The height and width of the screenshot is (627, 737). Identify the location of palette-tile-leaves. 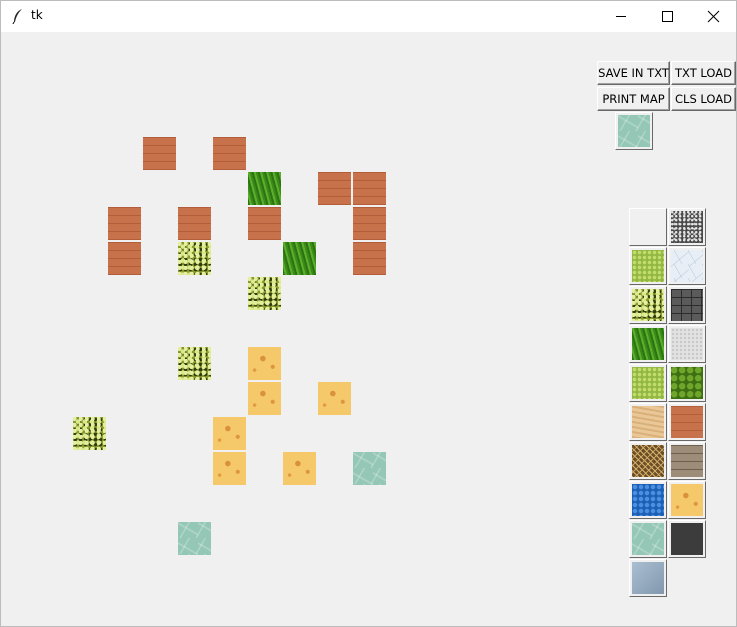
(687, 383).